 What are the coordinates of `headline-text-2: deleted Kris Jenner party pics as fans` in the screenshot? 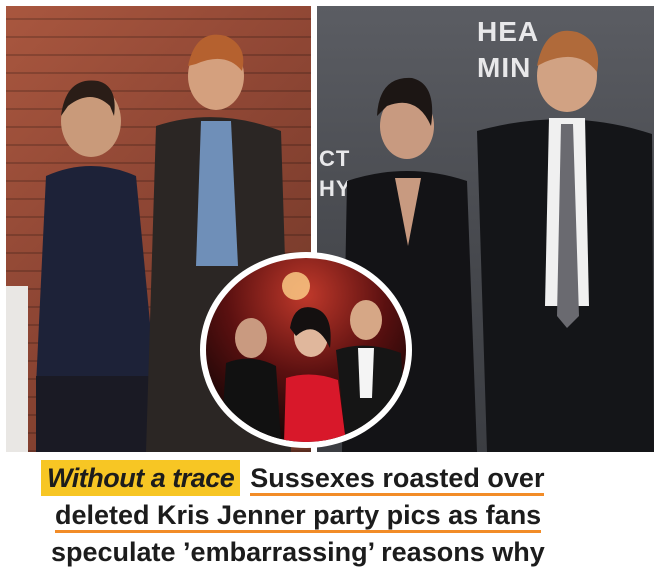 It's located at (298, 516).